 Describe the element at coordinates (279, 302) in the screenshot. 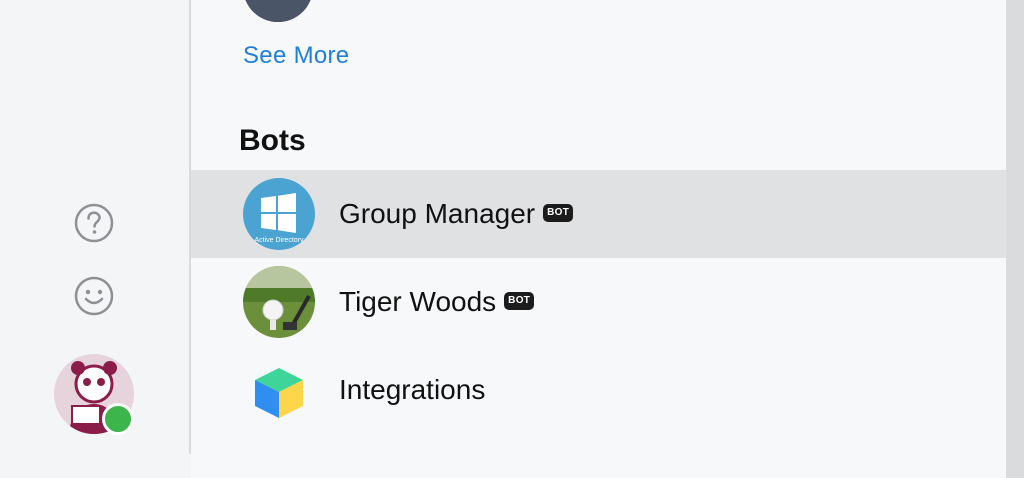

I see `tiger-woods-avatar` at that location.